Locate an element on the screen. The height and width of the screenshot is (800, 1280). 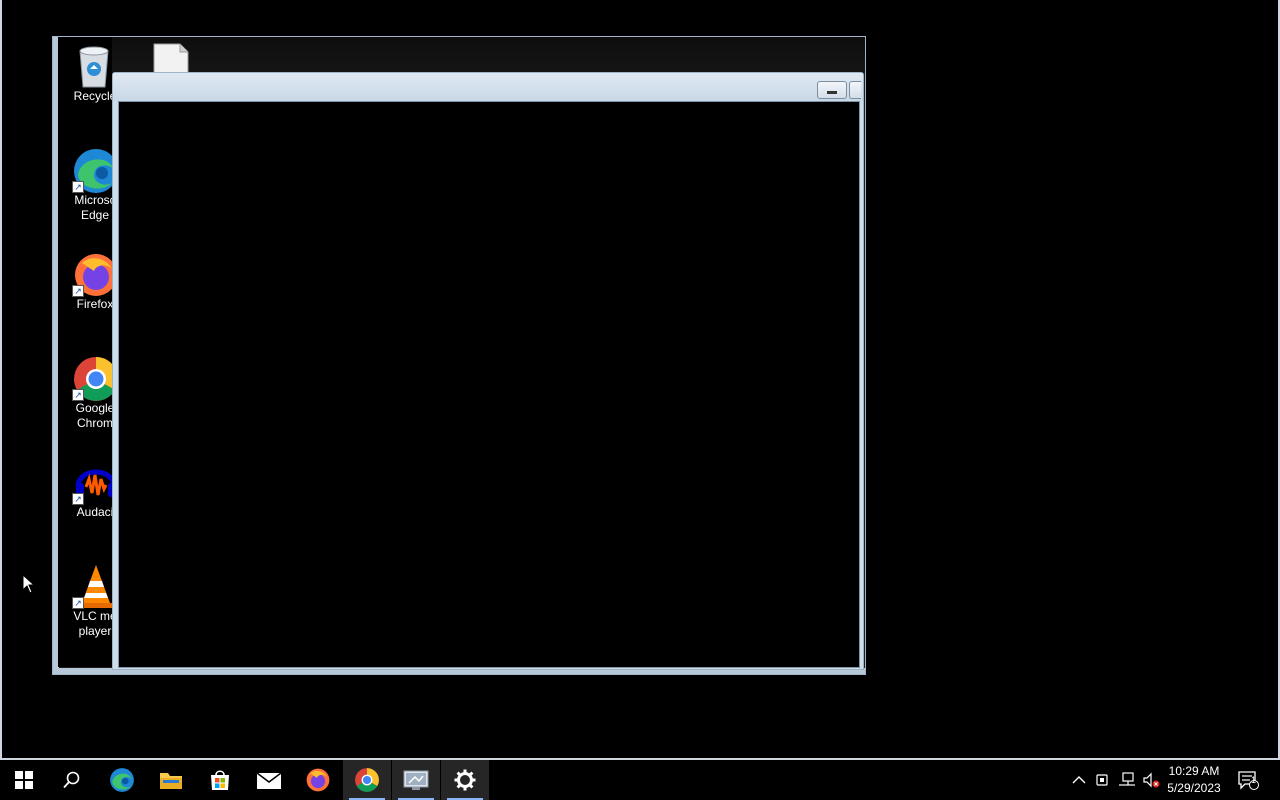
search-button is located at coordinates (72, 780).